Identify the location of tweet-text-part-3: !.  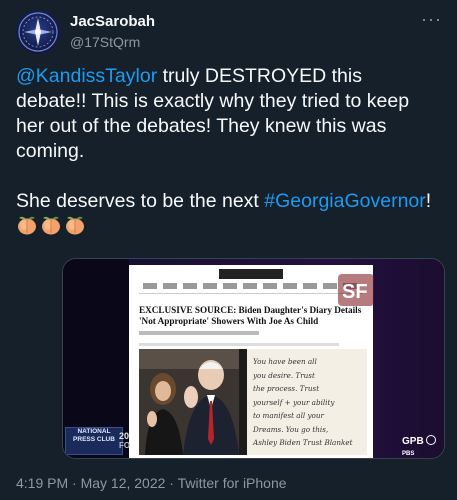
(428, 201).